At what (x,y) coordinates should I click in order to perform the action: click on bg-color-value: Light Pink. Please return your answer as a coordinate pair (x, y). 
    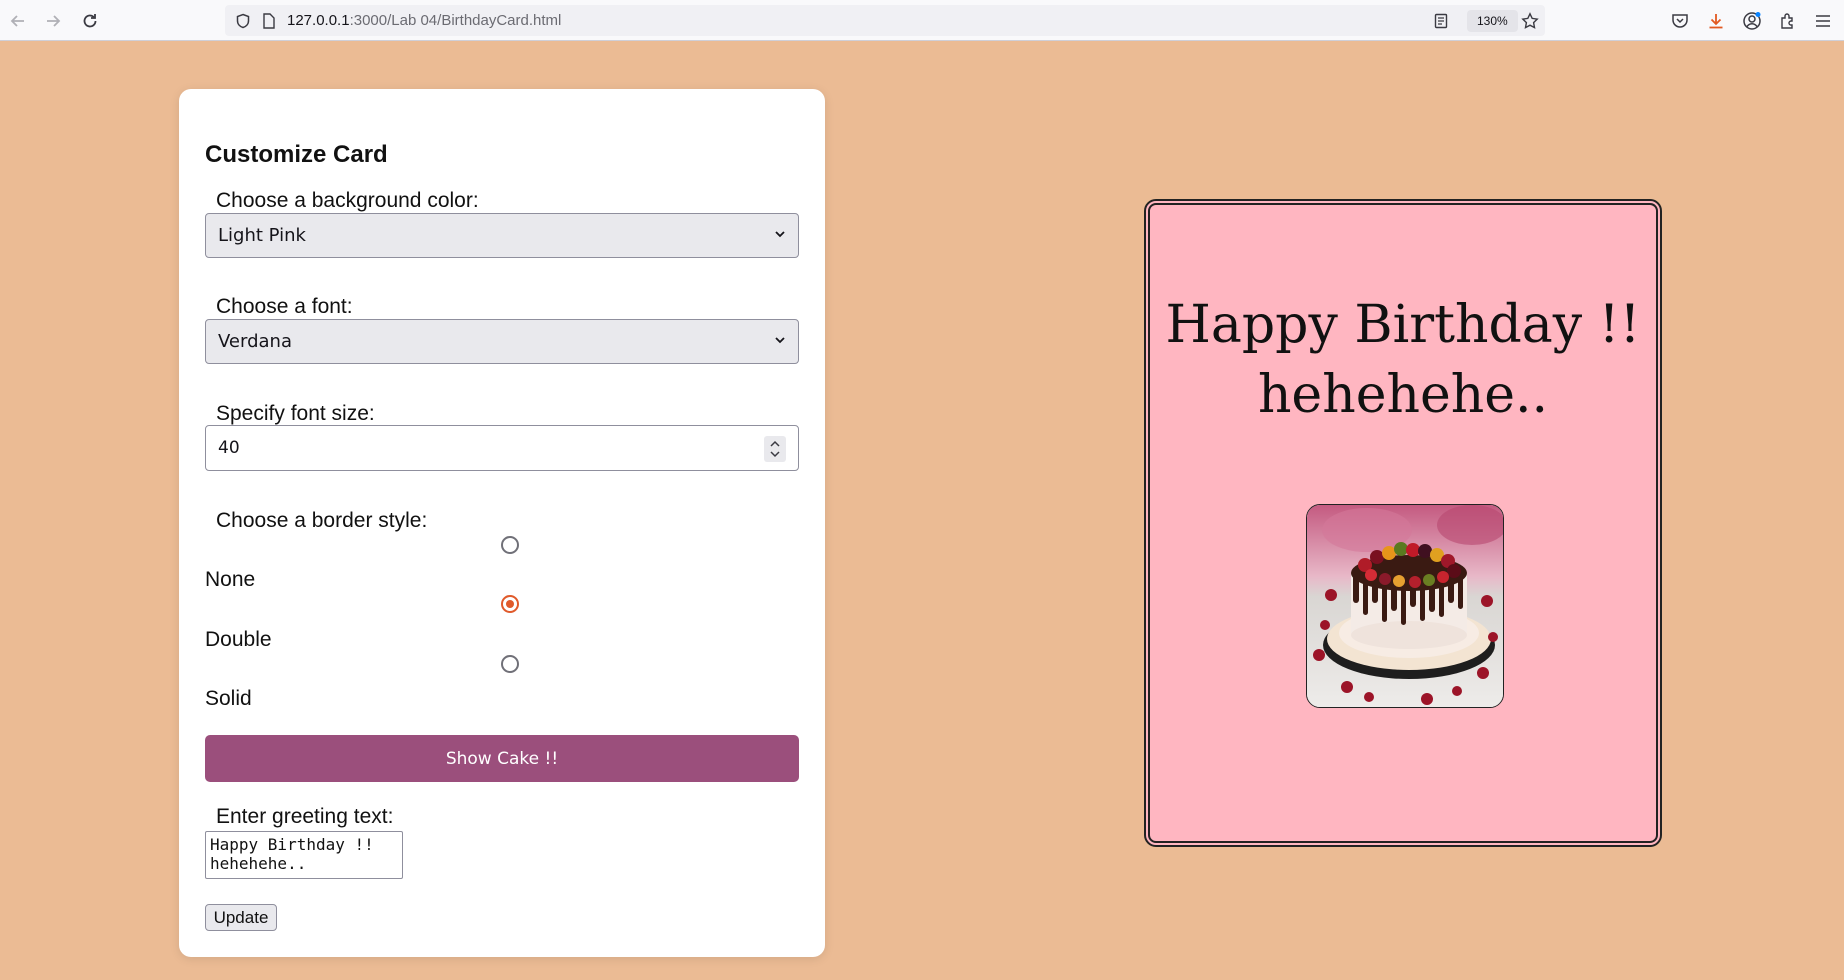
    Looking at the image, I should click on (262, 235).